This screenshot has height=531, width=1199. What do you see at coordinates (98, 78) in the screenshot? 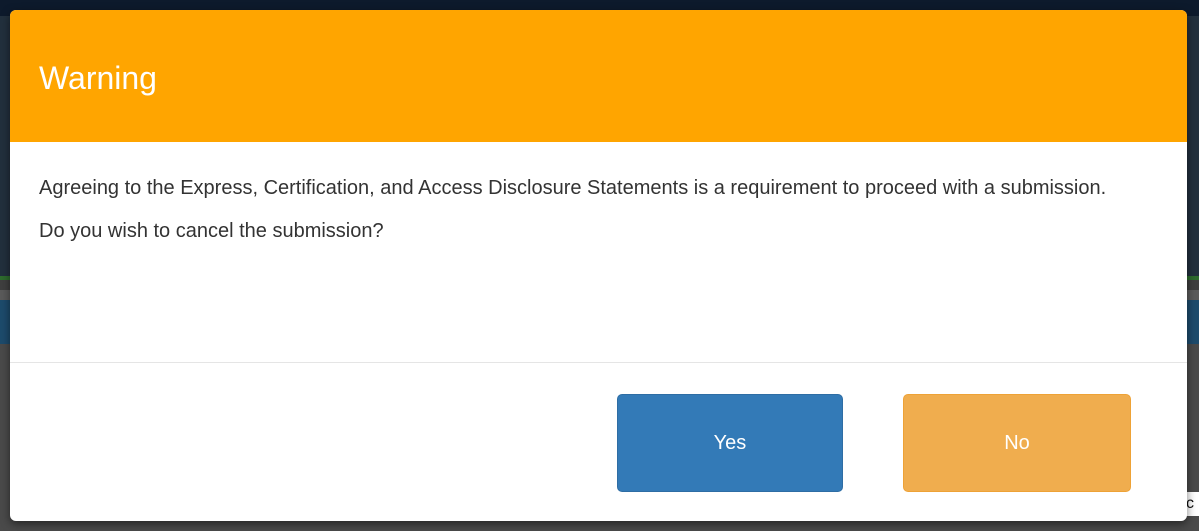
I see `dialog-title: Warning` at bounding box center [98, 78].